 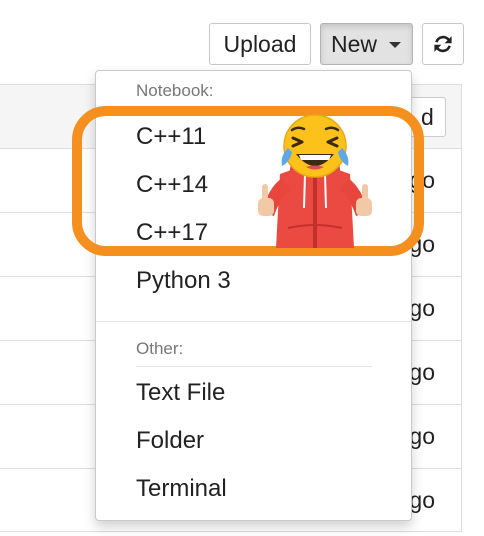 I want to click on refresh-button, so click(x=443, y=44).